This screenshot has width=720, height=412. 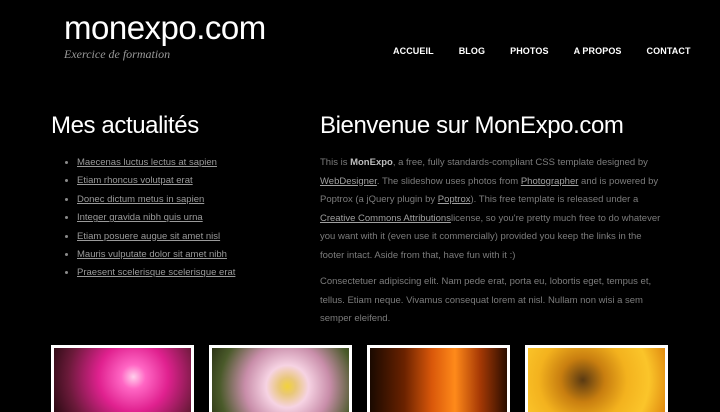 I want to click on webdesigner-link: WebDesigner, so click(x=348, y=181).